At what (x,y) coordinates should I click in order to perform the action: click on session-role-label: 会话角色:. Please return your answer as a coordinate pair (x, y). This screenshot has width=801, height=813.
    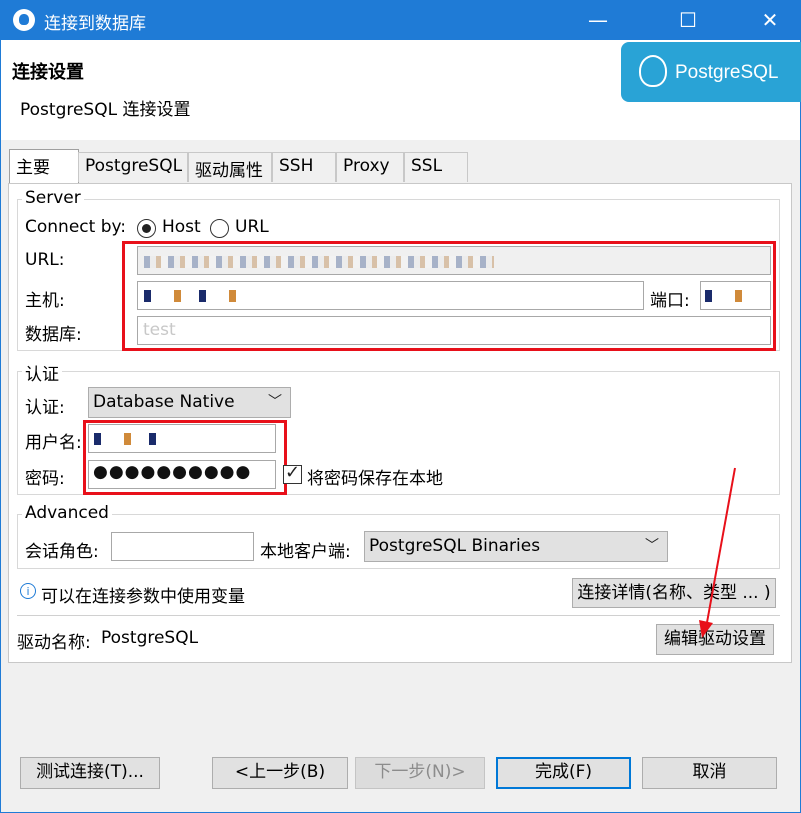
    Looking at the image, I should click on (62, 552).